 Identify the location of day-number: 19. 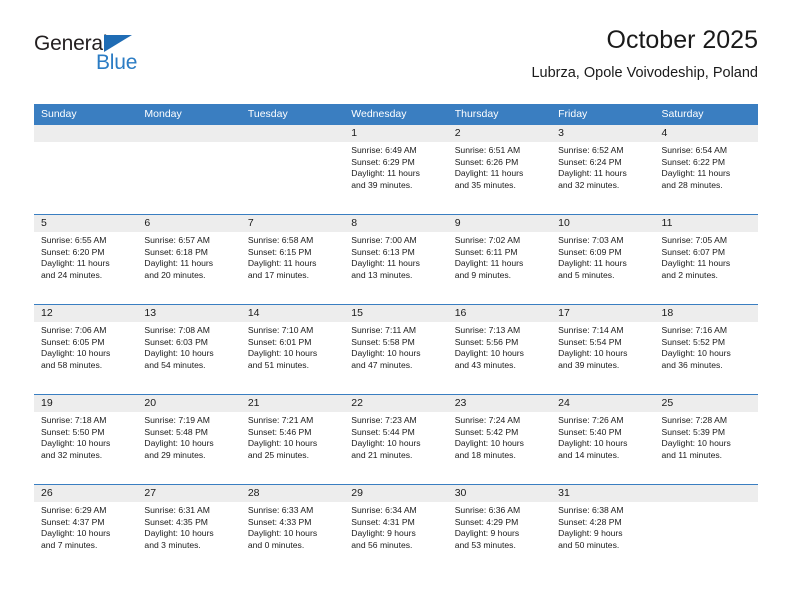
(86, 403).